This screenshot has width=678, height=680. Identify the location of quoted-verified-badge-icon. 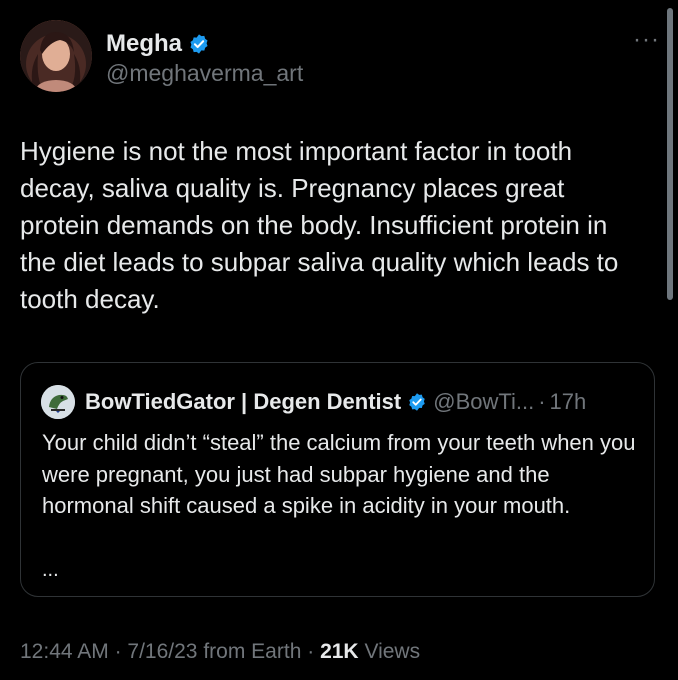
(417, 402).